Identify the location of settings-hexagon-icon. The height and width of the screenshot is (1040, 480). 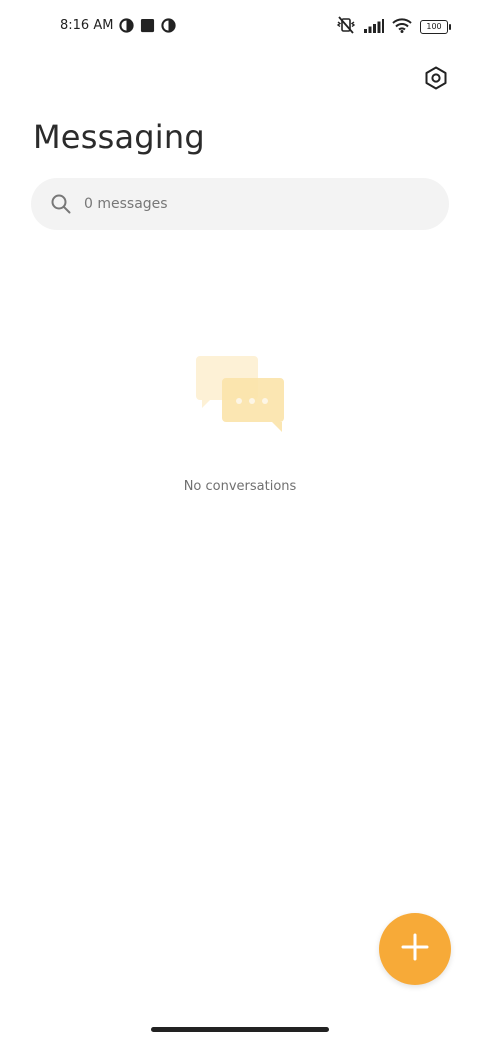
(436, 80).